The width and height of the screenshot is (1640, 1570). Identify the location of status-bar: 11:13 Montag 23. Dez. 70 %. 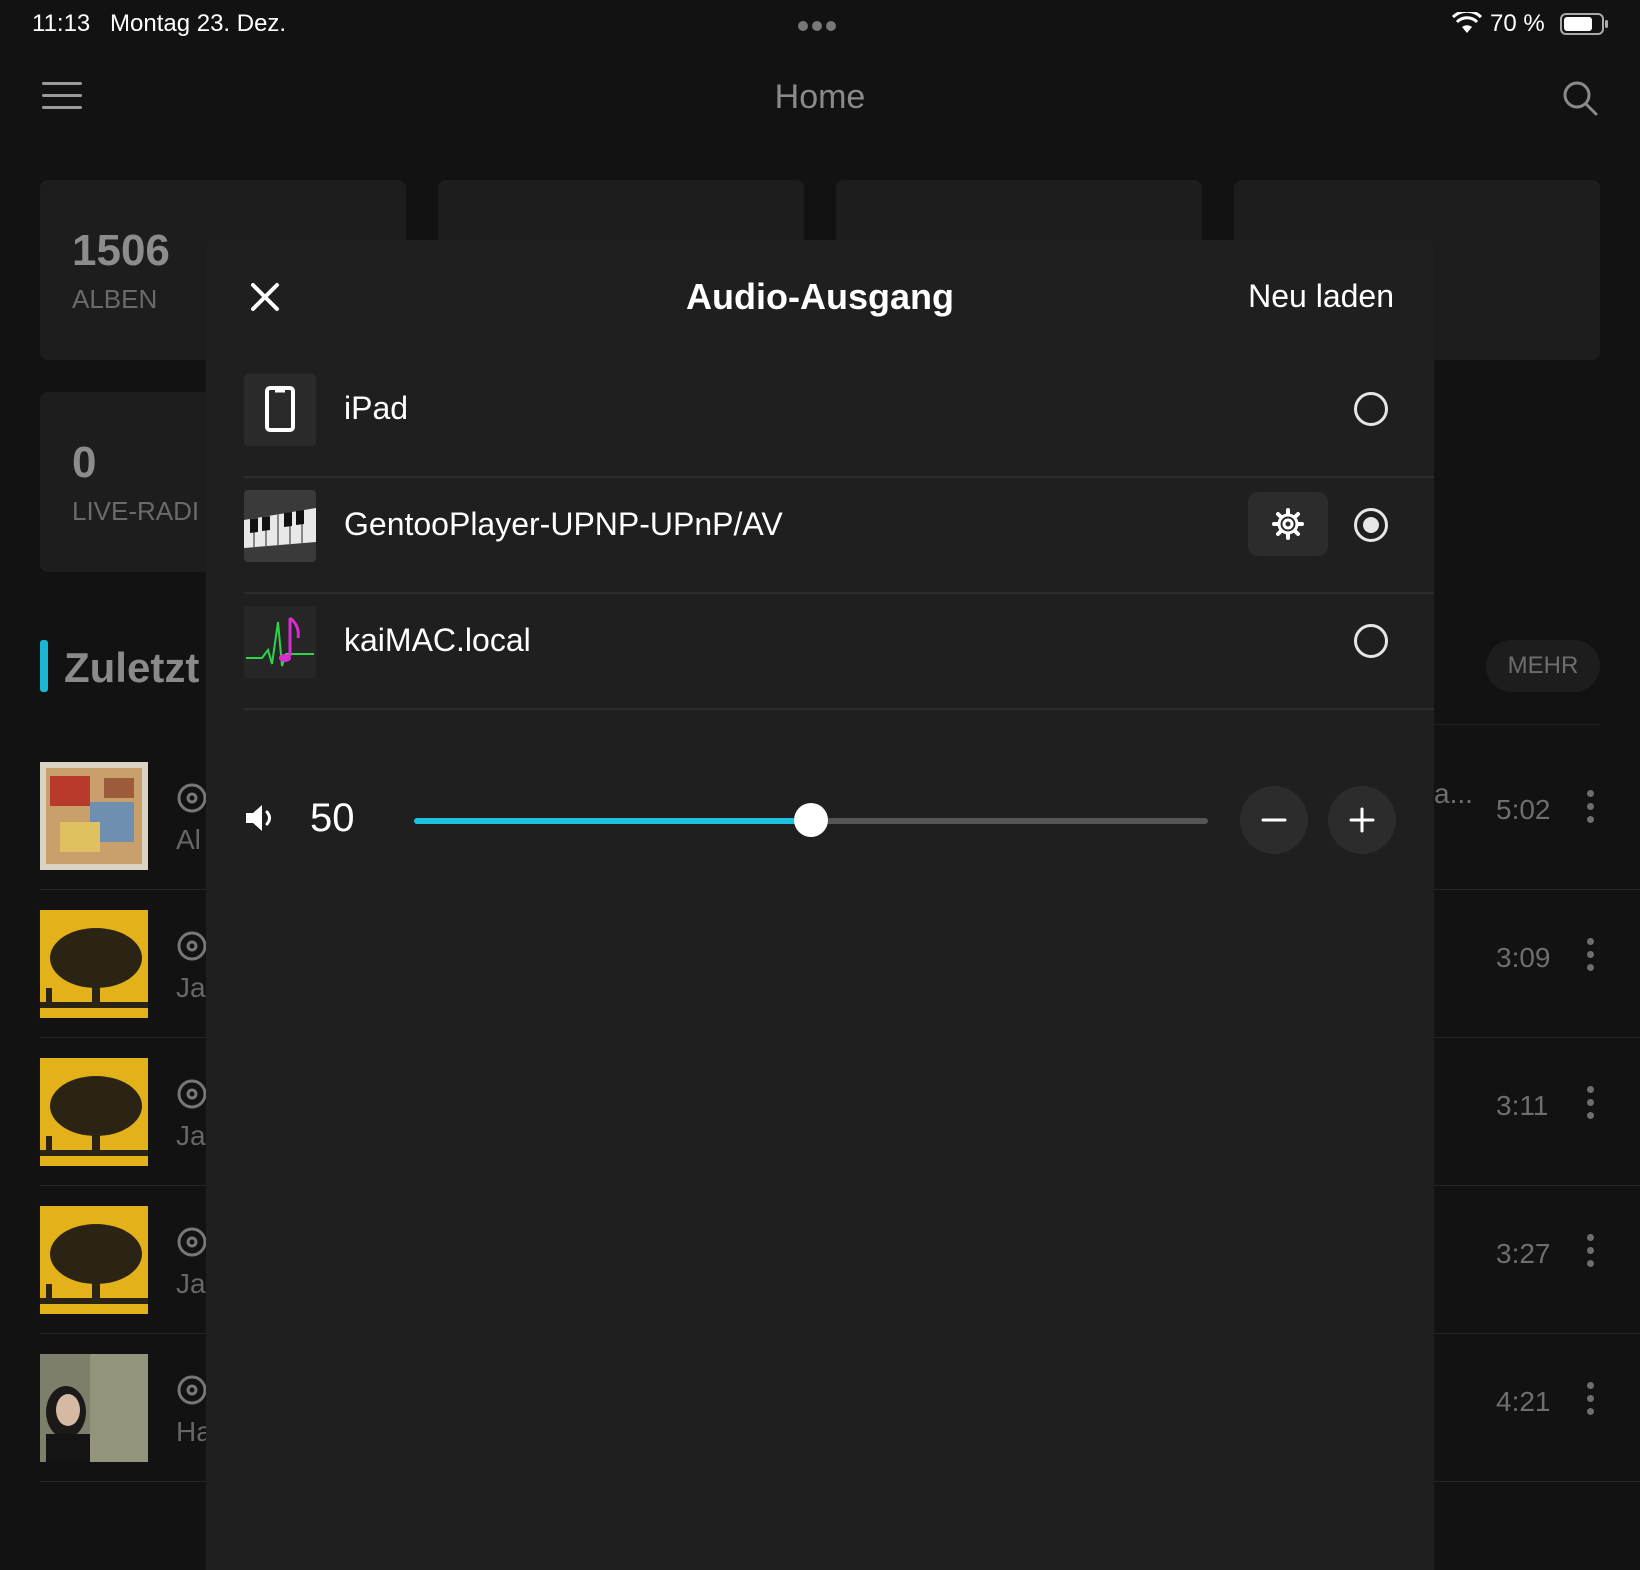
(820, 24).